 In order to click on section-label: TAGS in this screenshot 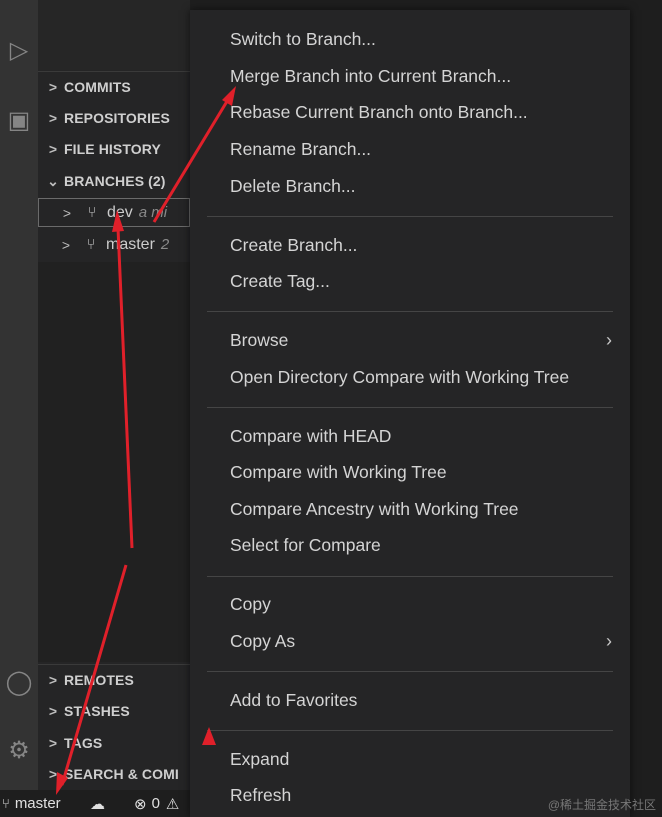, I will do `click(83, 743)`.